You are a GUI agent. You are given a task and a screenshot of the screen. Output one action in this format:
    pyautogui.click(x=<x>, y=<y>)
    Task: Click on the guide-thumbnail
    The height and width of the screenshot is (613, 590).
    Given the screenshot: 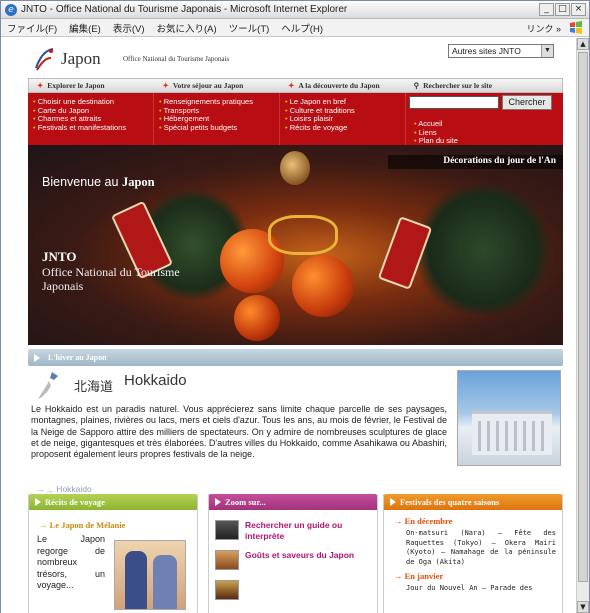 What is the action you would take?
    pyautogui.click(x=227, y=530)
    